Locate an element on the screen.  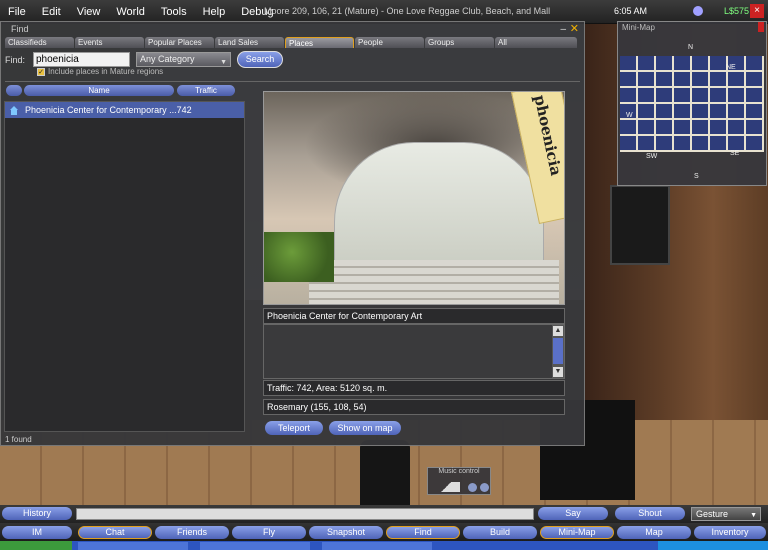
compass-sw: SW is located at coordinates (652, 156).